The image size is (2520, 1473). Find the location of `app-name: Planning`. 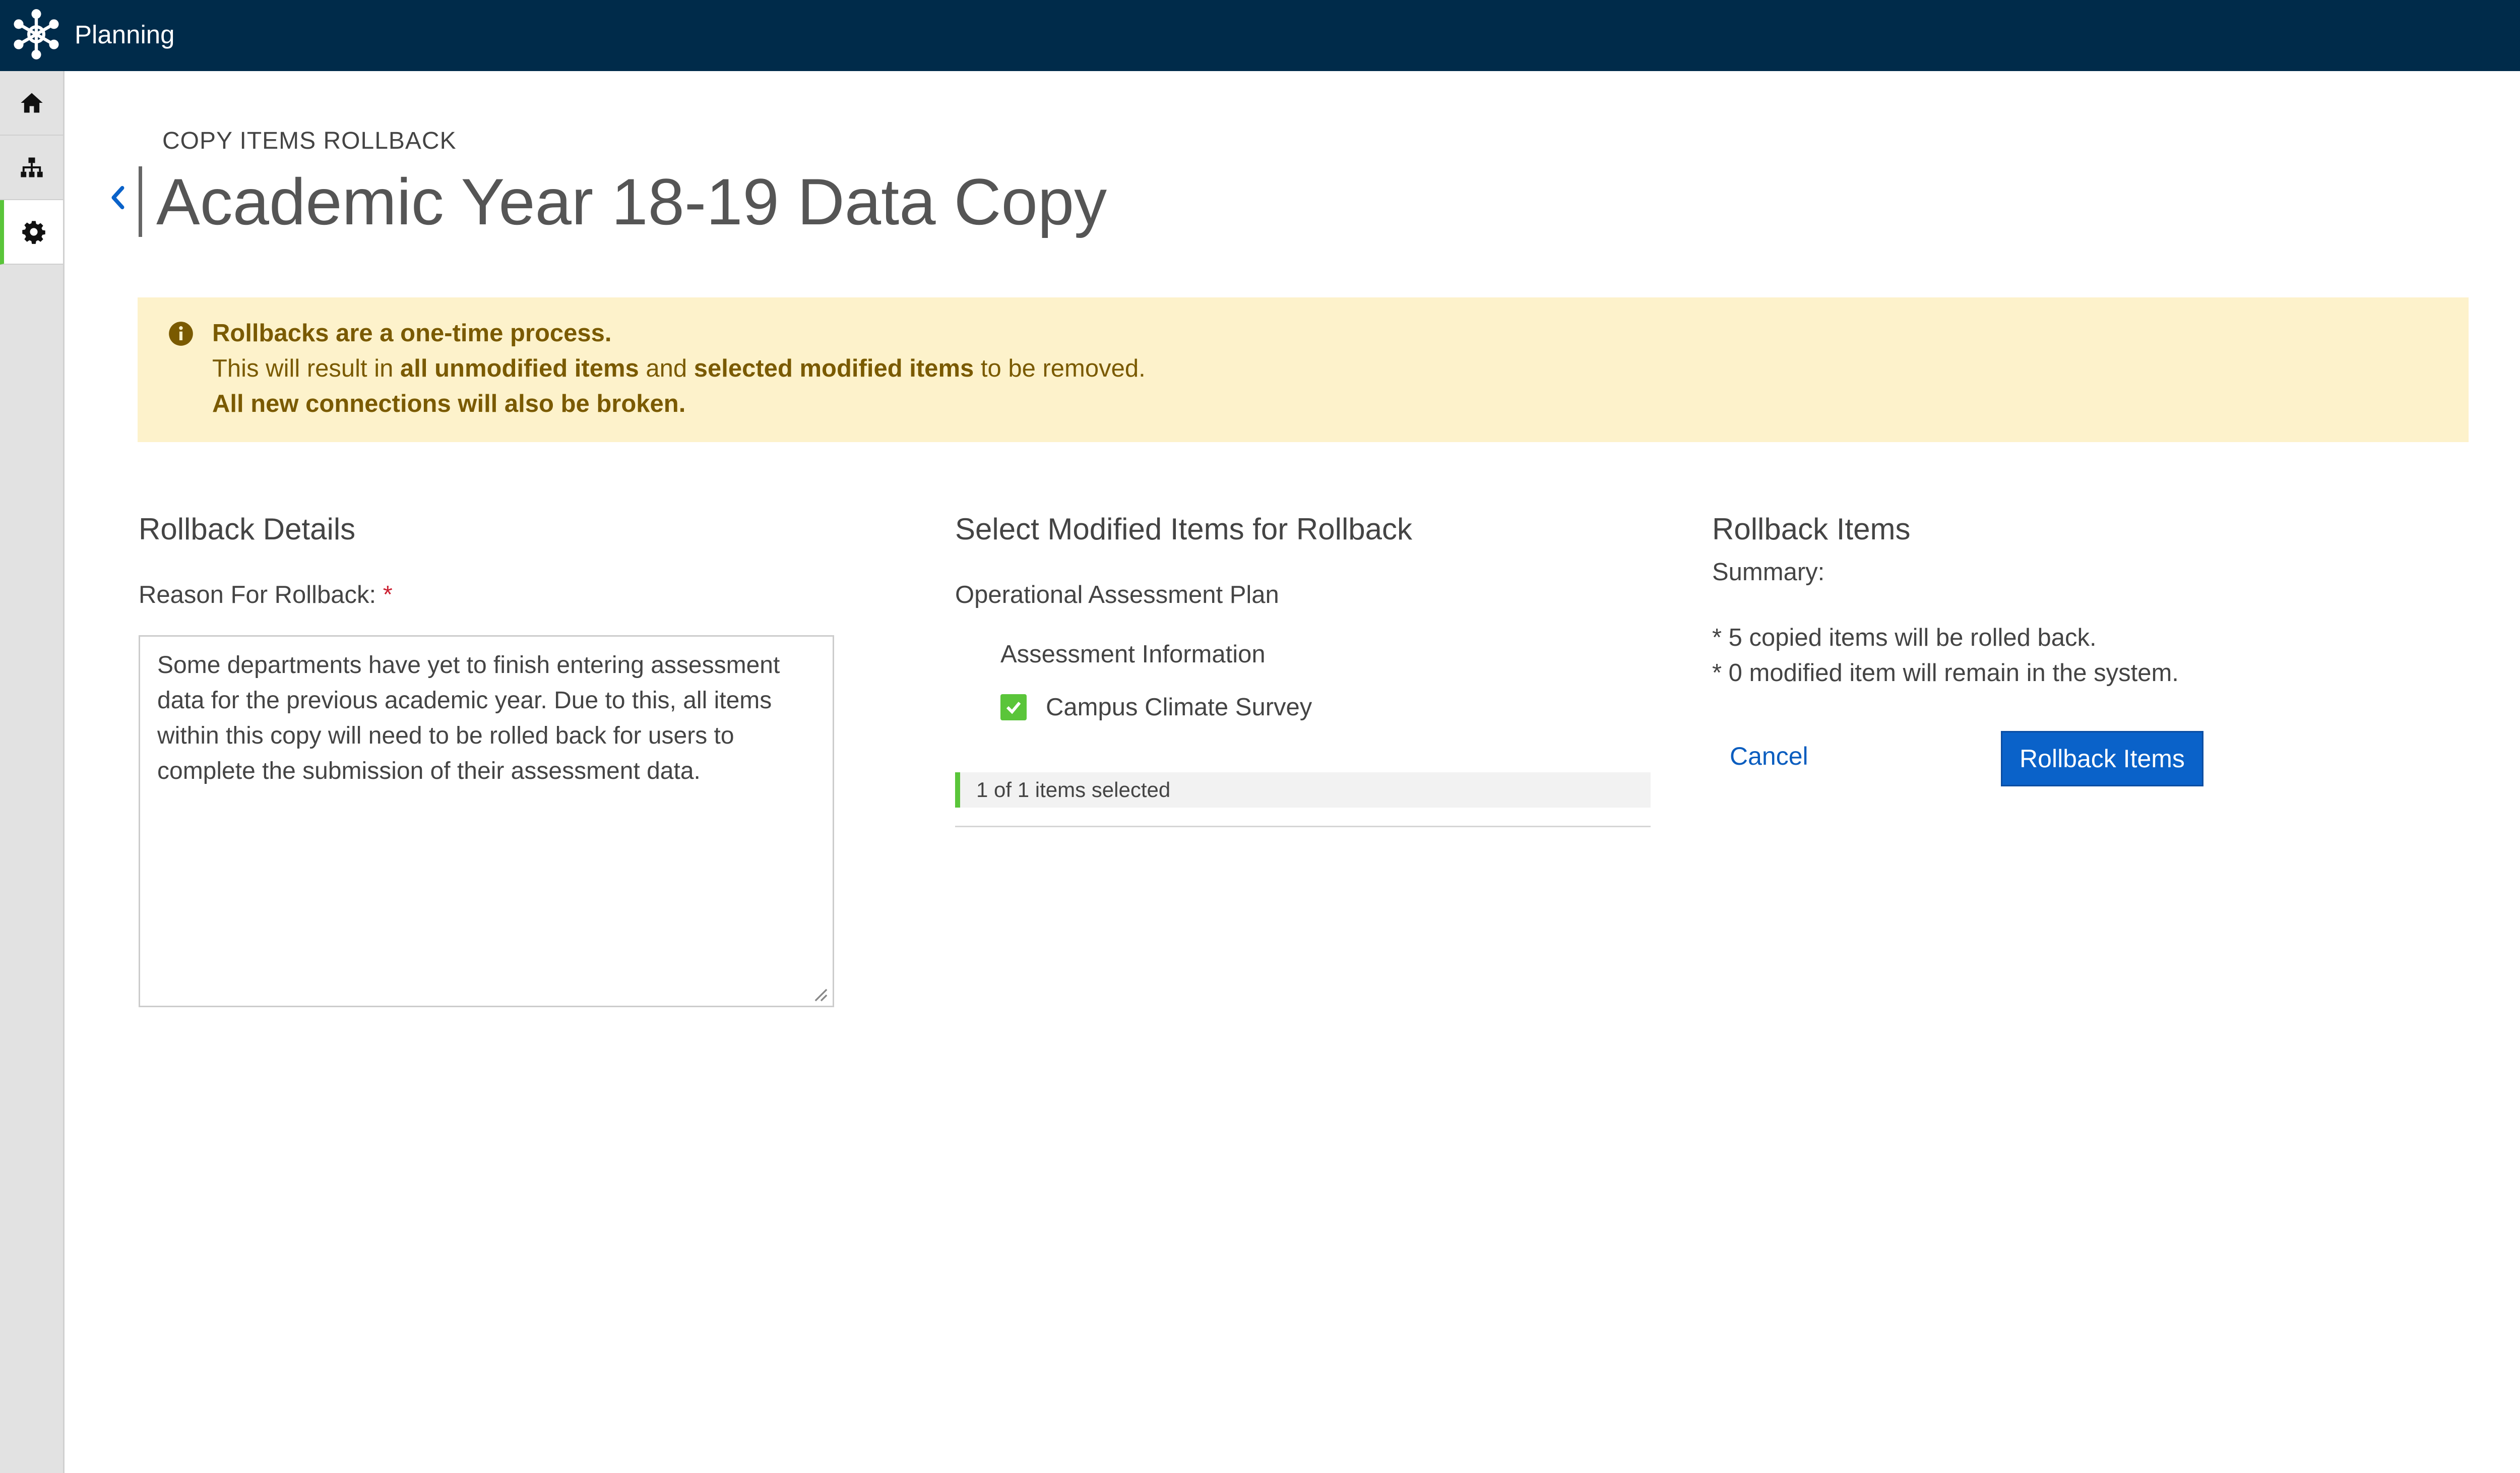

app-name: Planning is located at coordinates (125, 34).